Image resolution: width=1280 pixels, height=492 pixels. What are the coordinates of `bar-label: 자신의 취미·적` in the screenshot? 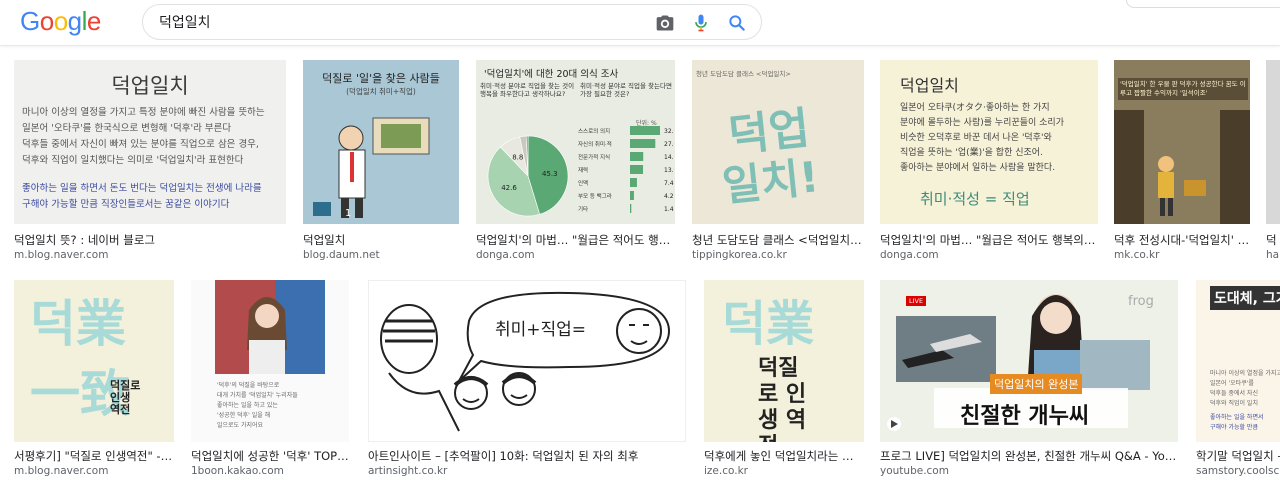 It's located at (595, 144).